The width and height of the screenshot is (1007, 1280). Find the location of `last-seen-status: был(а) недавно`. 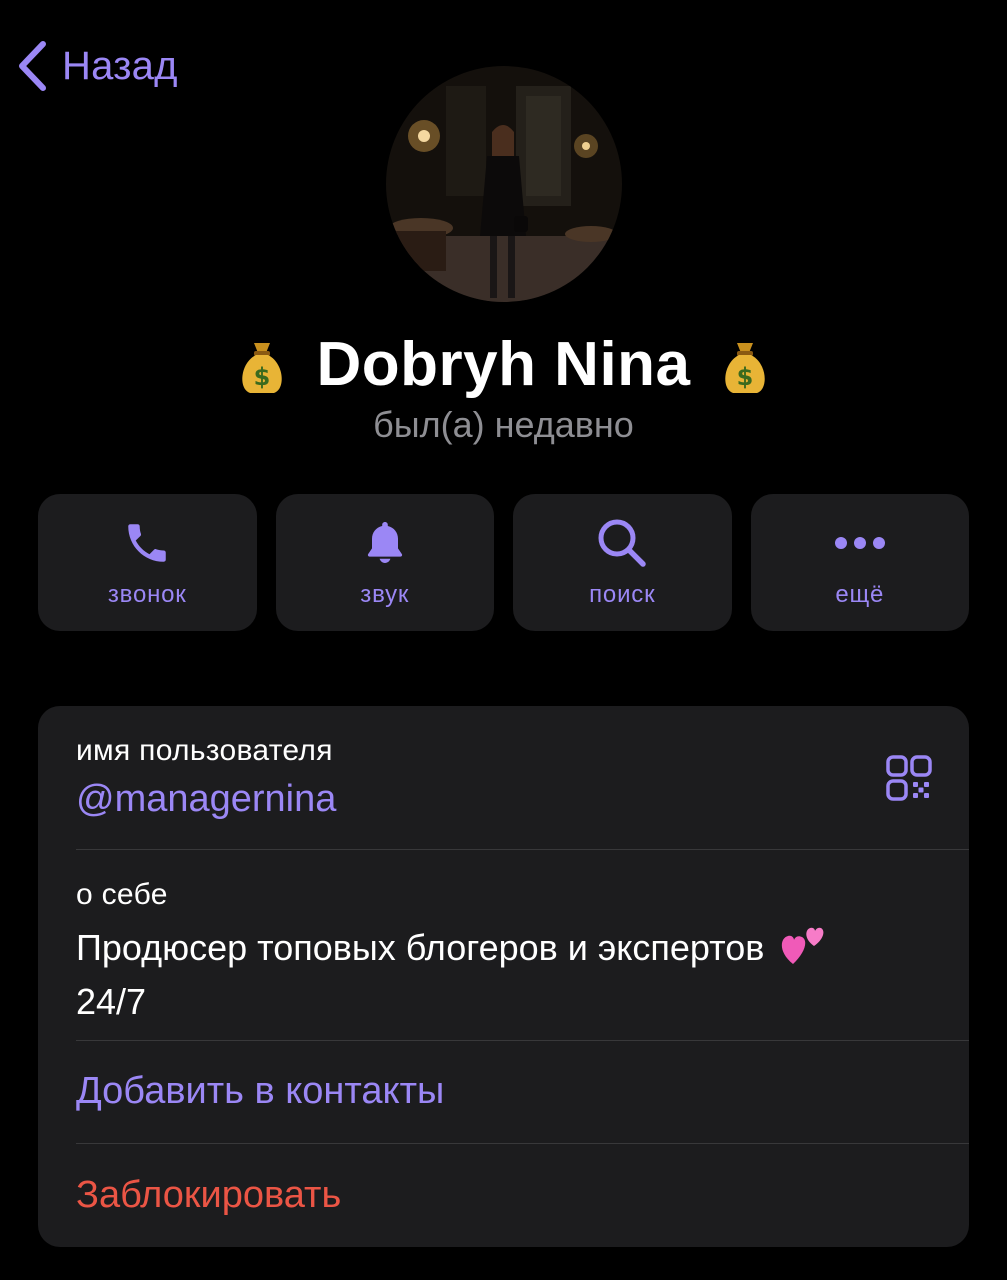

last-seen-status: был(а) недавно is located at coordinates (503, 424).